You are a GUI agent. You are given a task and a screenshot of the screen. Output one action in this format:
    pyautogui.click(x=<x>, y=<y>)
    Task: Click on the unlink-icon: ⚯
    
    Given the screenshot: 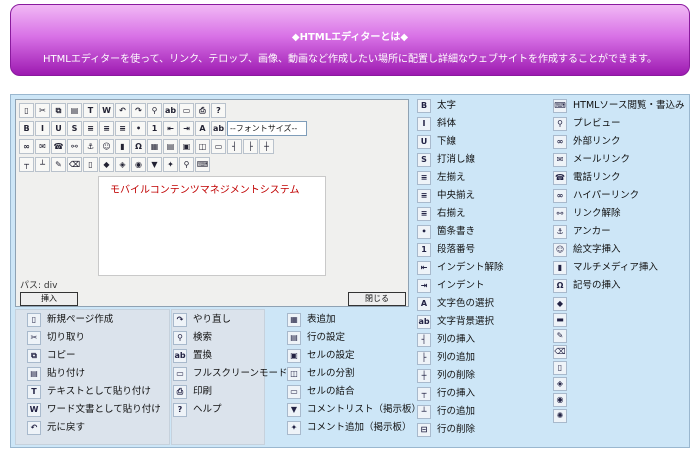 What is the action you would take?
    pyautogui.click(x=74, y=146)
    